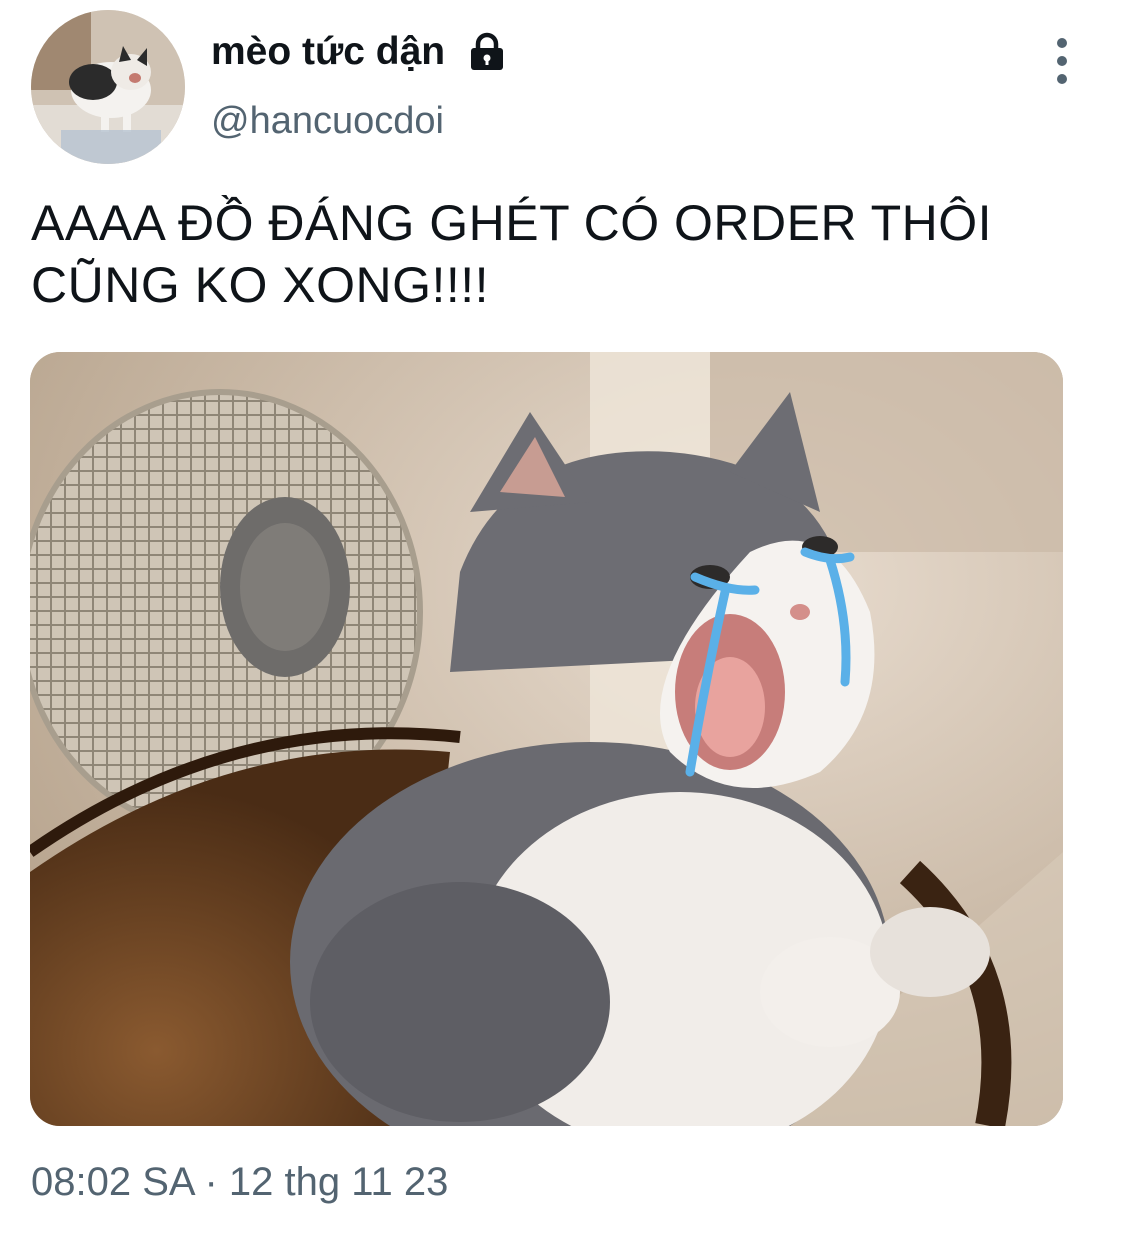 This screenshot has width=1125, height=1239. Describe the element at coordinates (487, 52) in the screenshot. I see `lock-icon` at that location.